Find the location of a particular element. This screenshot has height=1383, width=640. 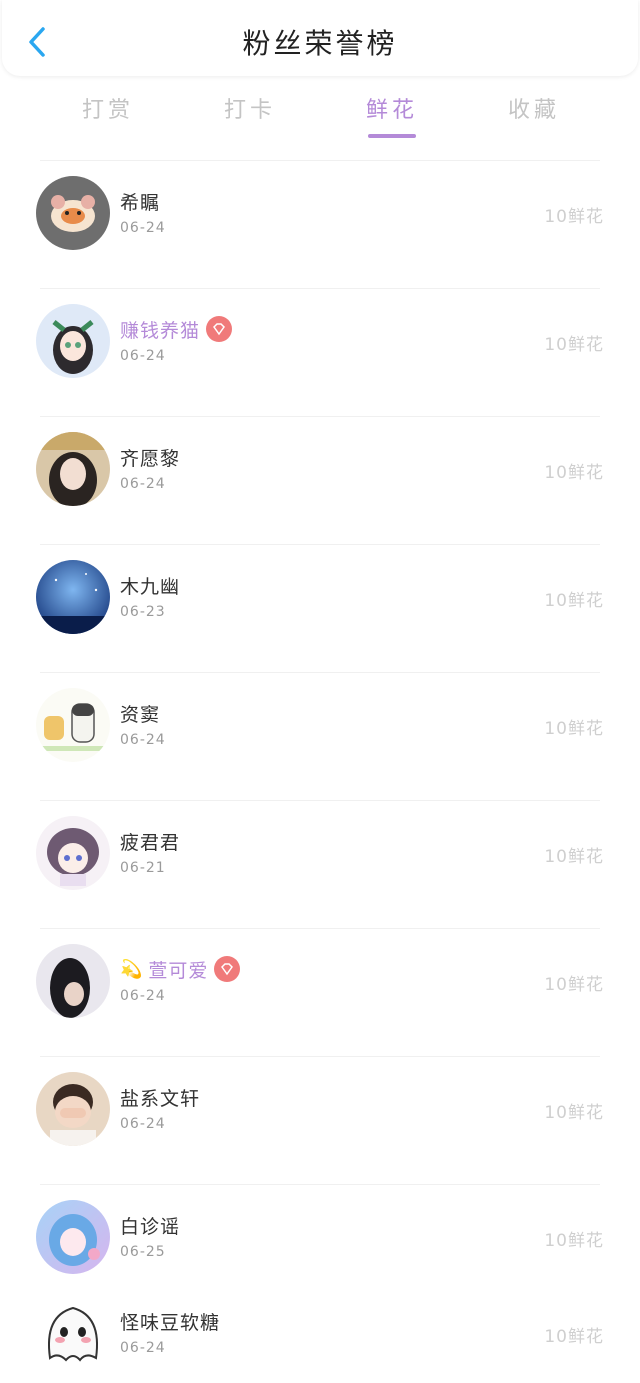

tab-checkin: 打卡 is located at coordinates (250, 108).